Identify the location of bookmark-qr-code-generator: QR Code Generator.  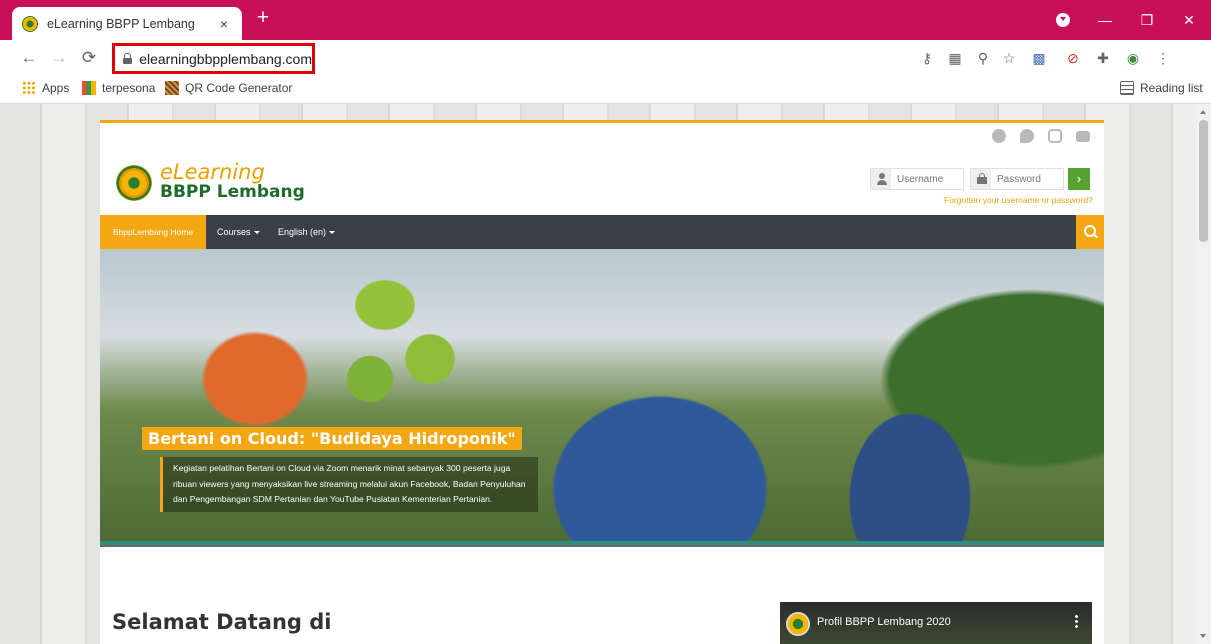
(228, 88).